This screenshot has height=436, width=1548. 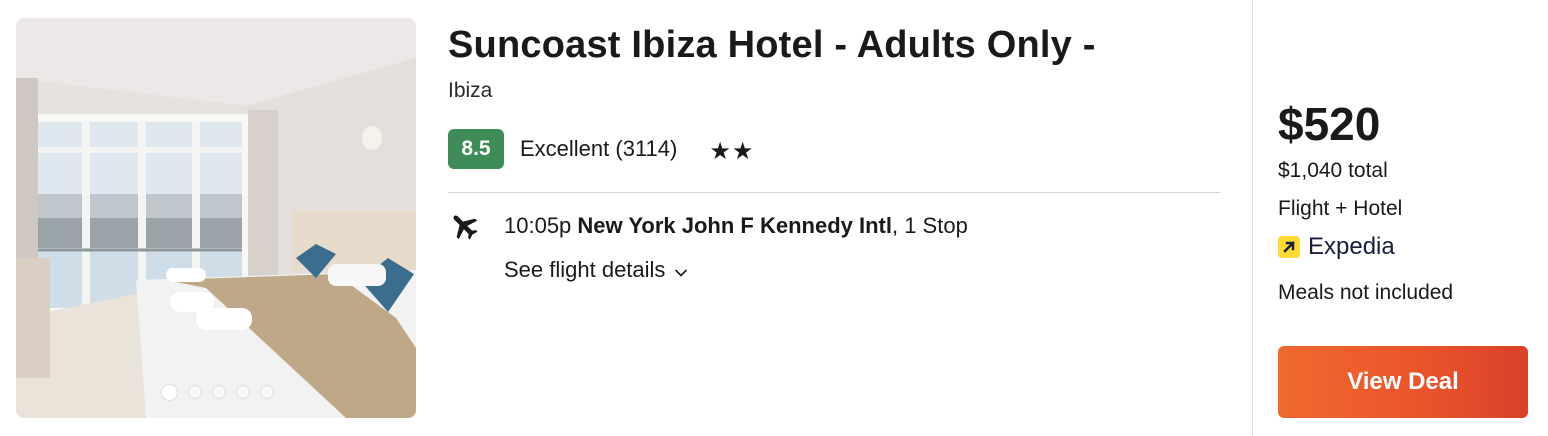 What do you see at coordinates (834, 45) in the screenshot?
I see `hotel-name: Suncoast Ibiza Hotel - Adults Only -` at bounding box center [834, 45].